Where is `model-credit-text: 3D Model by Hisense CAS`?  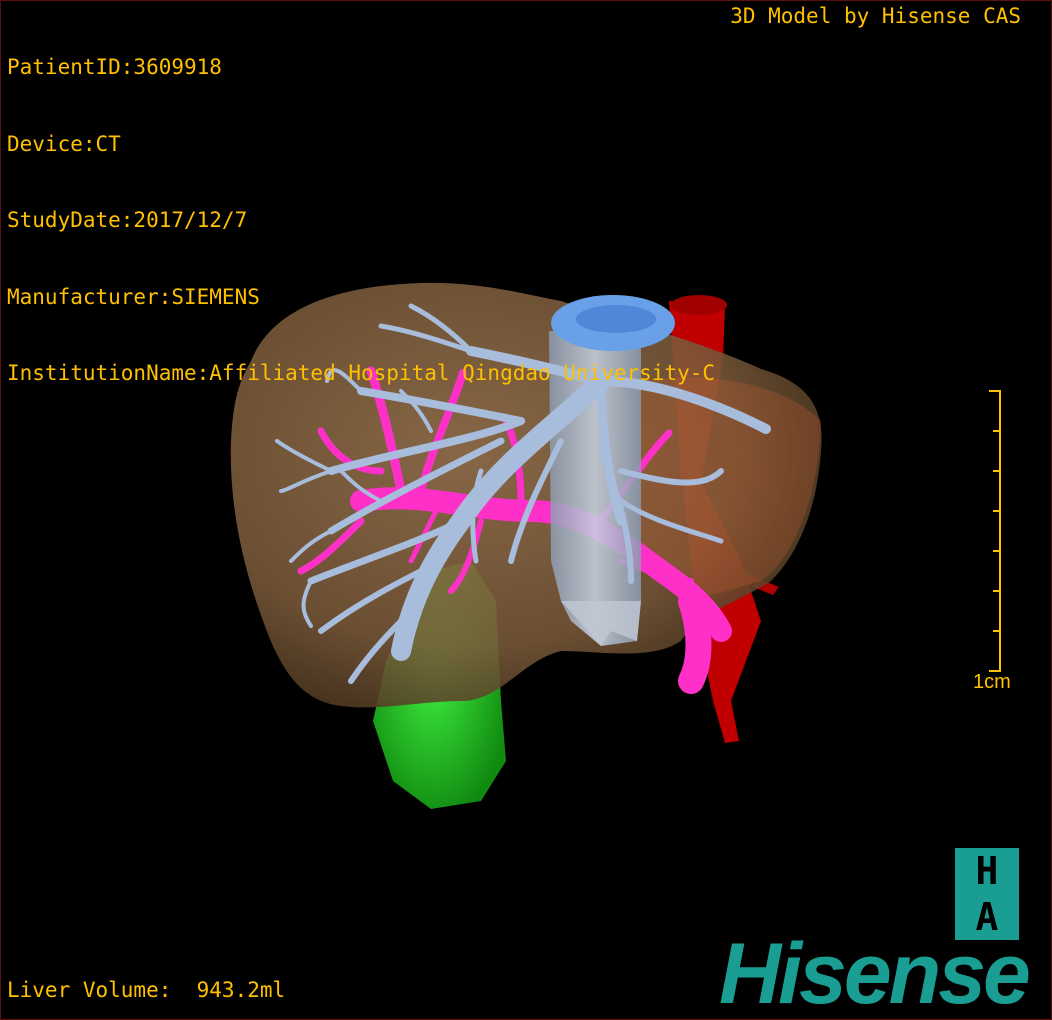 model-credit-text: 3D Model by Hisense CAS is located at coordinates (875, 16).